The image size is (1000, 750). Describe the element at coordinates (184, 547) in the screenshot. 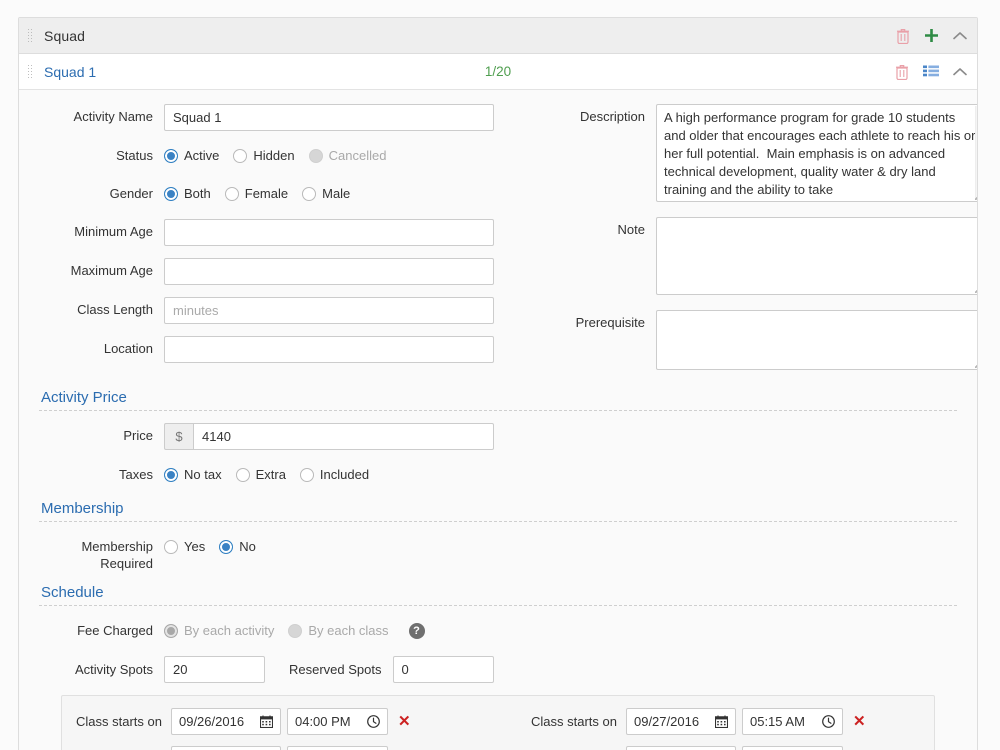

I see `membership-radio-yes: Yes` at that location.